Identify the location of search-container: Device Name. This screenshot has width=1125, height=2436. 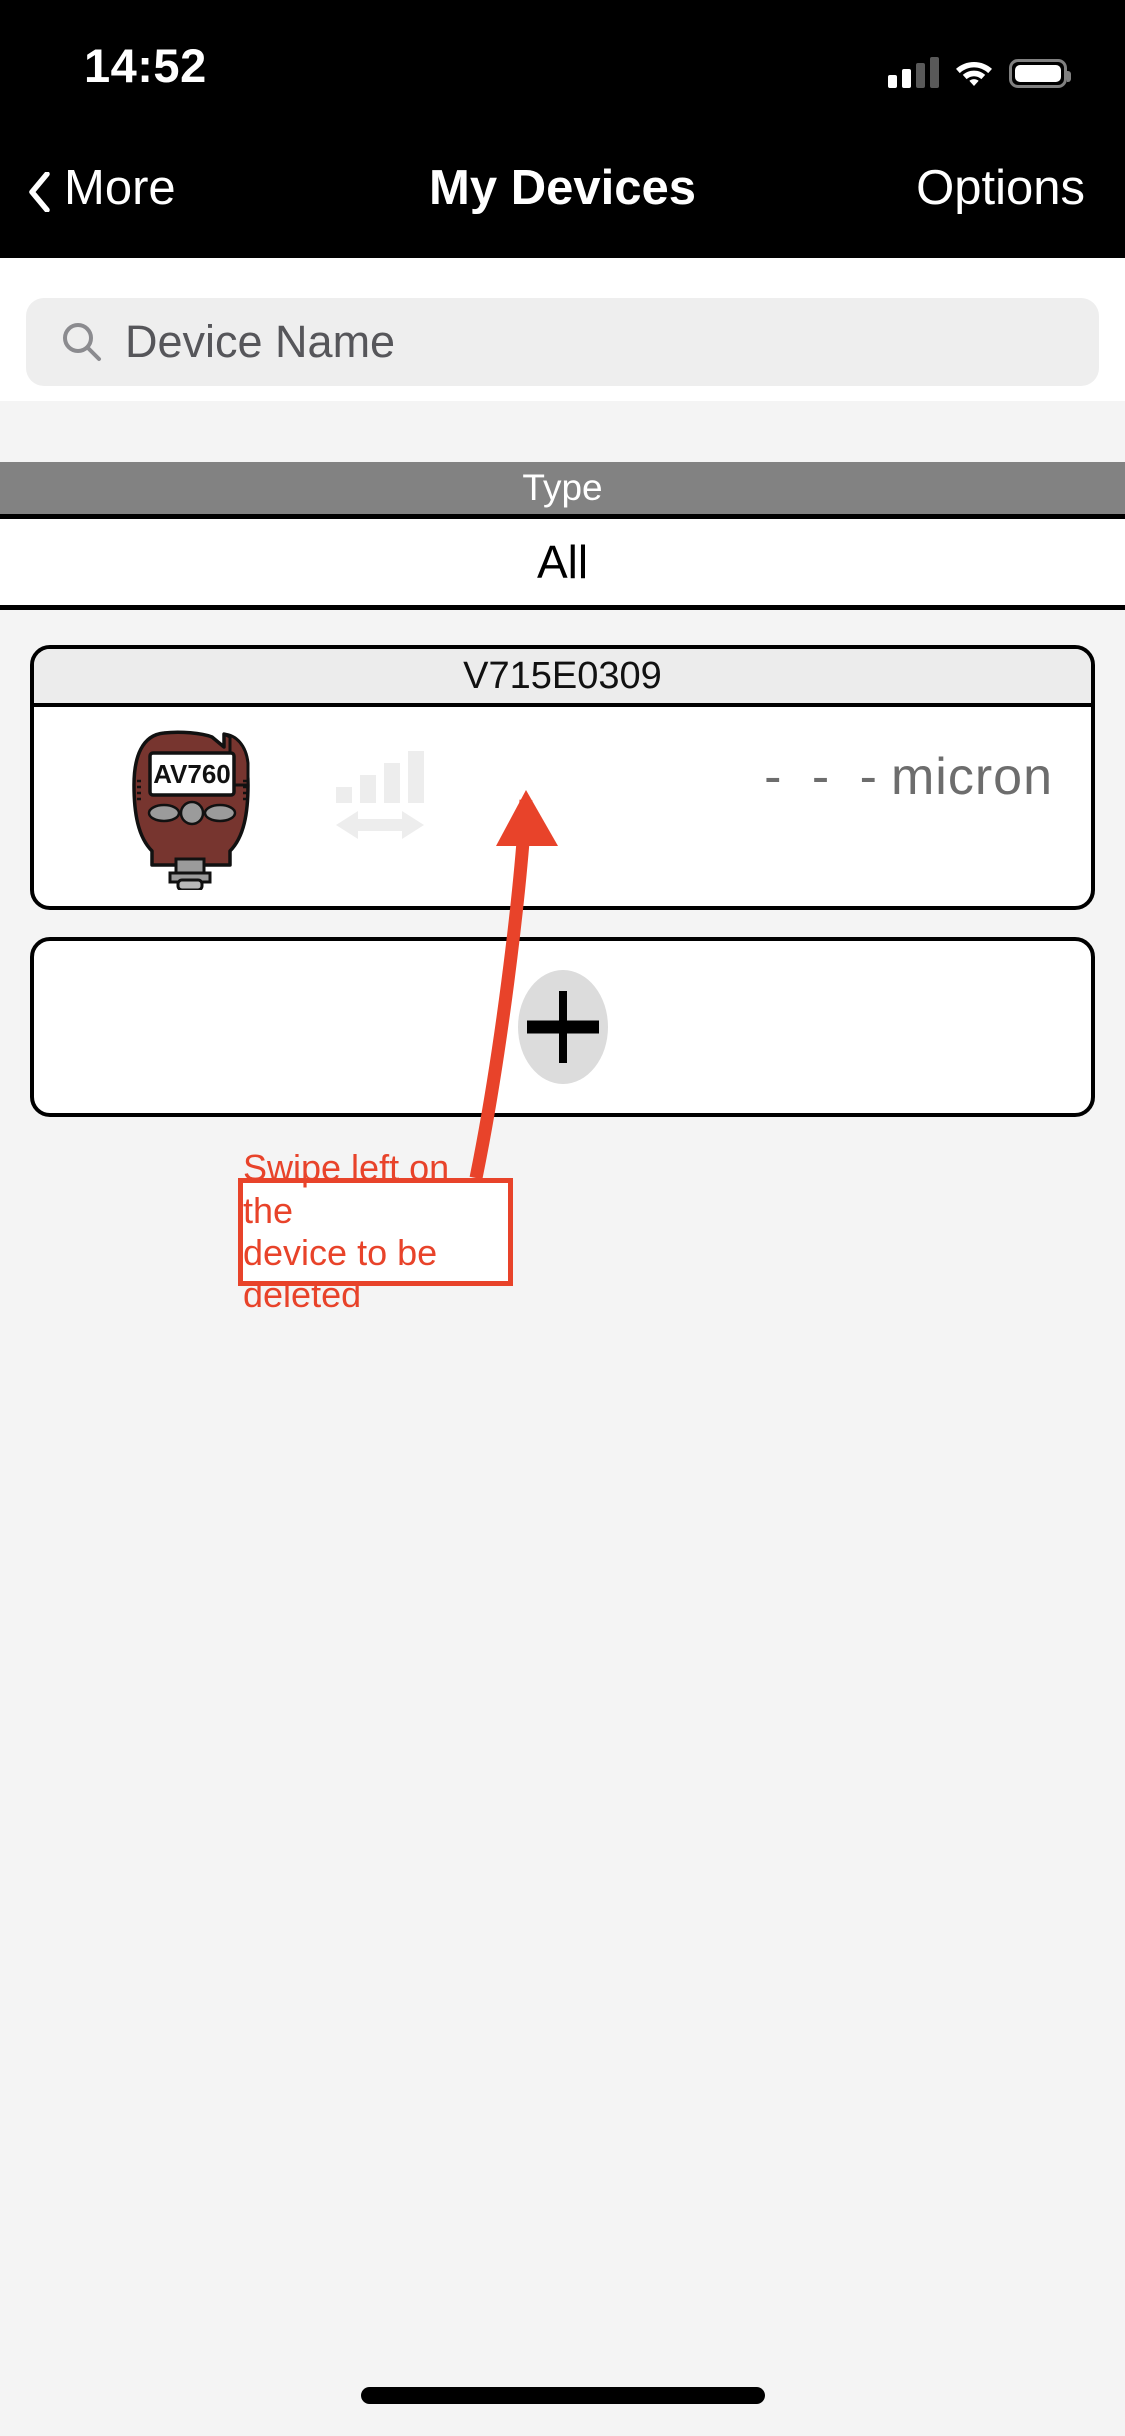
(562, 329).